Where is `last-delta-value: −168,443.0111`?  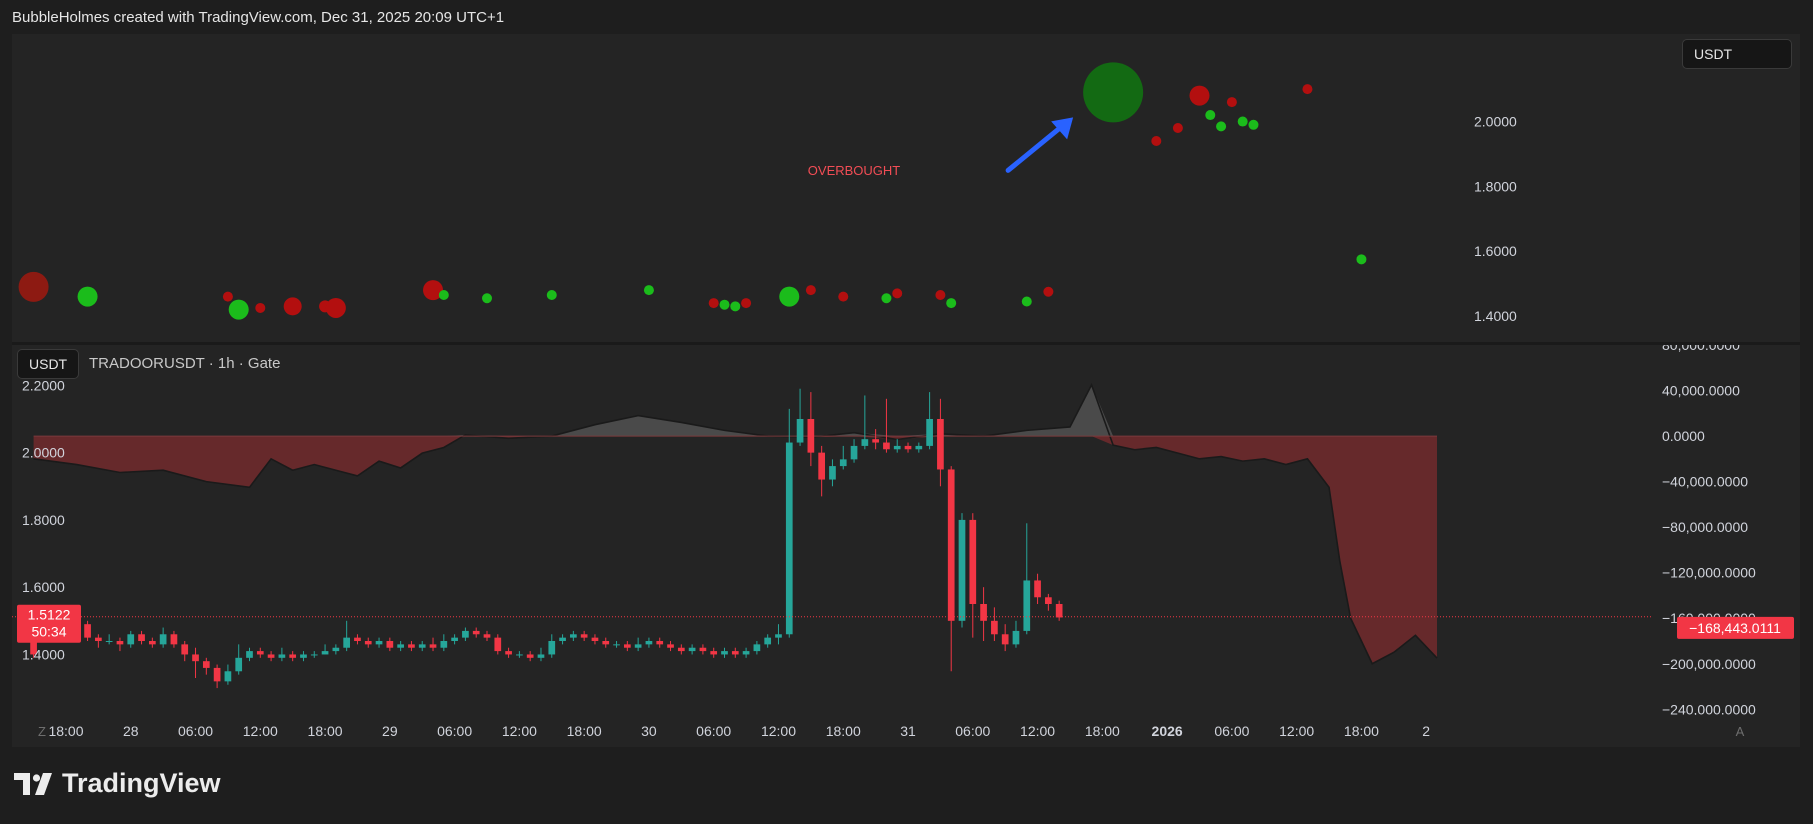 last-delta-value: −168,443.0111 is located at coordinates (1735, 628).